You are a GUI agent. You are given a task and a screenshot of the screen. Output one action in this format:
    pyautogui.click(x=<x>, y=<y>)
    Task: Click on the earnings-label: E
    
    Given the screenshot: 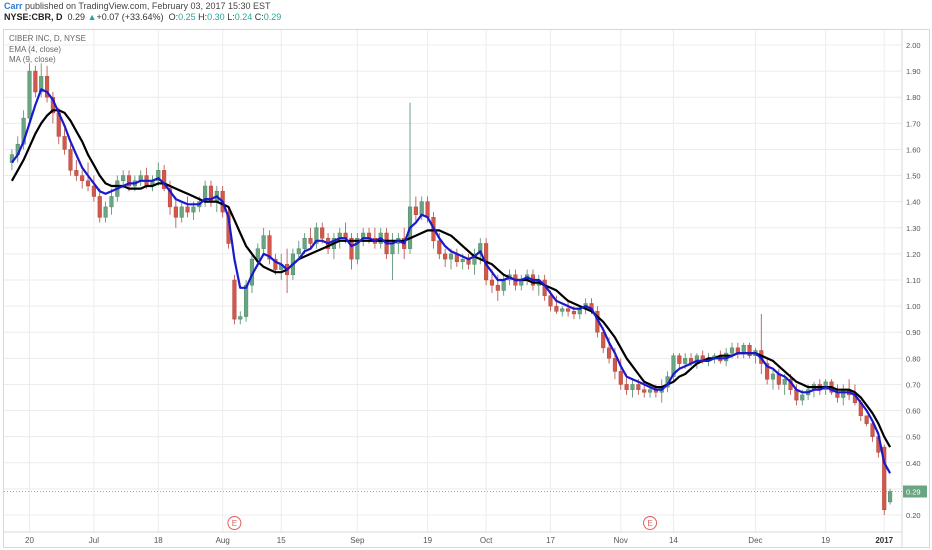 What is the action you would take?
    pyautogui.click(x=234, y=523)
    